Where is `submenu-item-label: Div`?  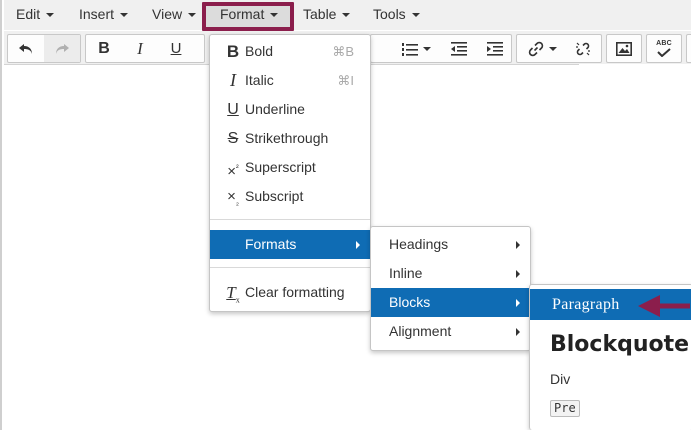
submenu-item-label: Div is located at coordinates (560, 379).